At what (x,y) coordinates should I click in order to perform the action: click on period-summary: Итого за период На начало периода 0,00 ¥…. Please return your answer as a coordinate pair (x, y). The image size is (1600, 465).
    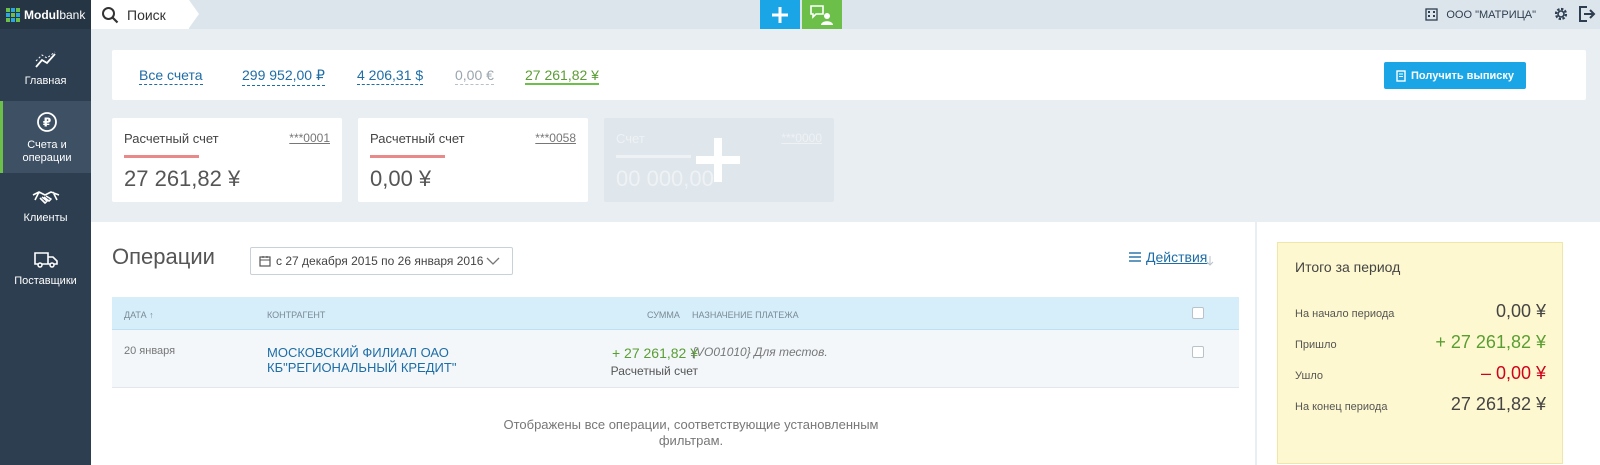
    Looking at the image, I should click on (1420, 353).